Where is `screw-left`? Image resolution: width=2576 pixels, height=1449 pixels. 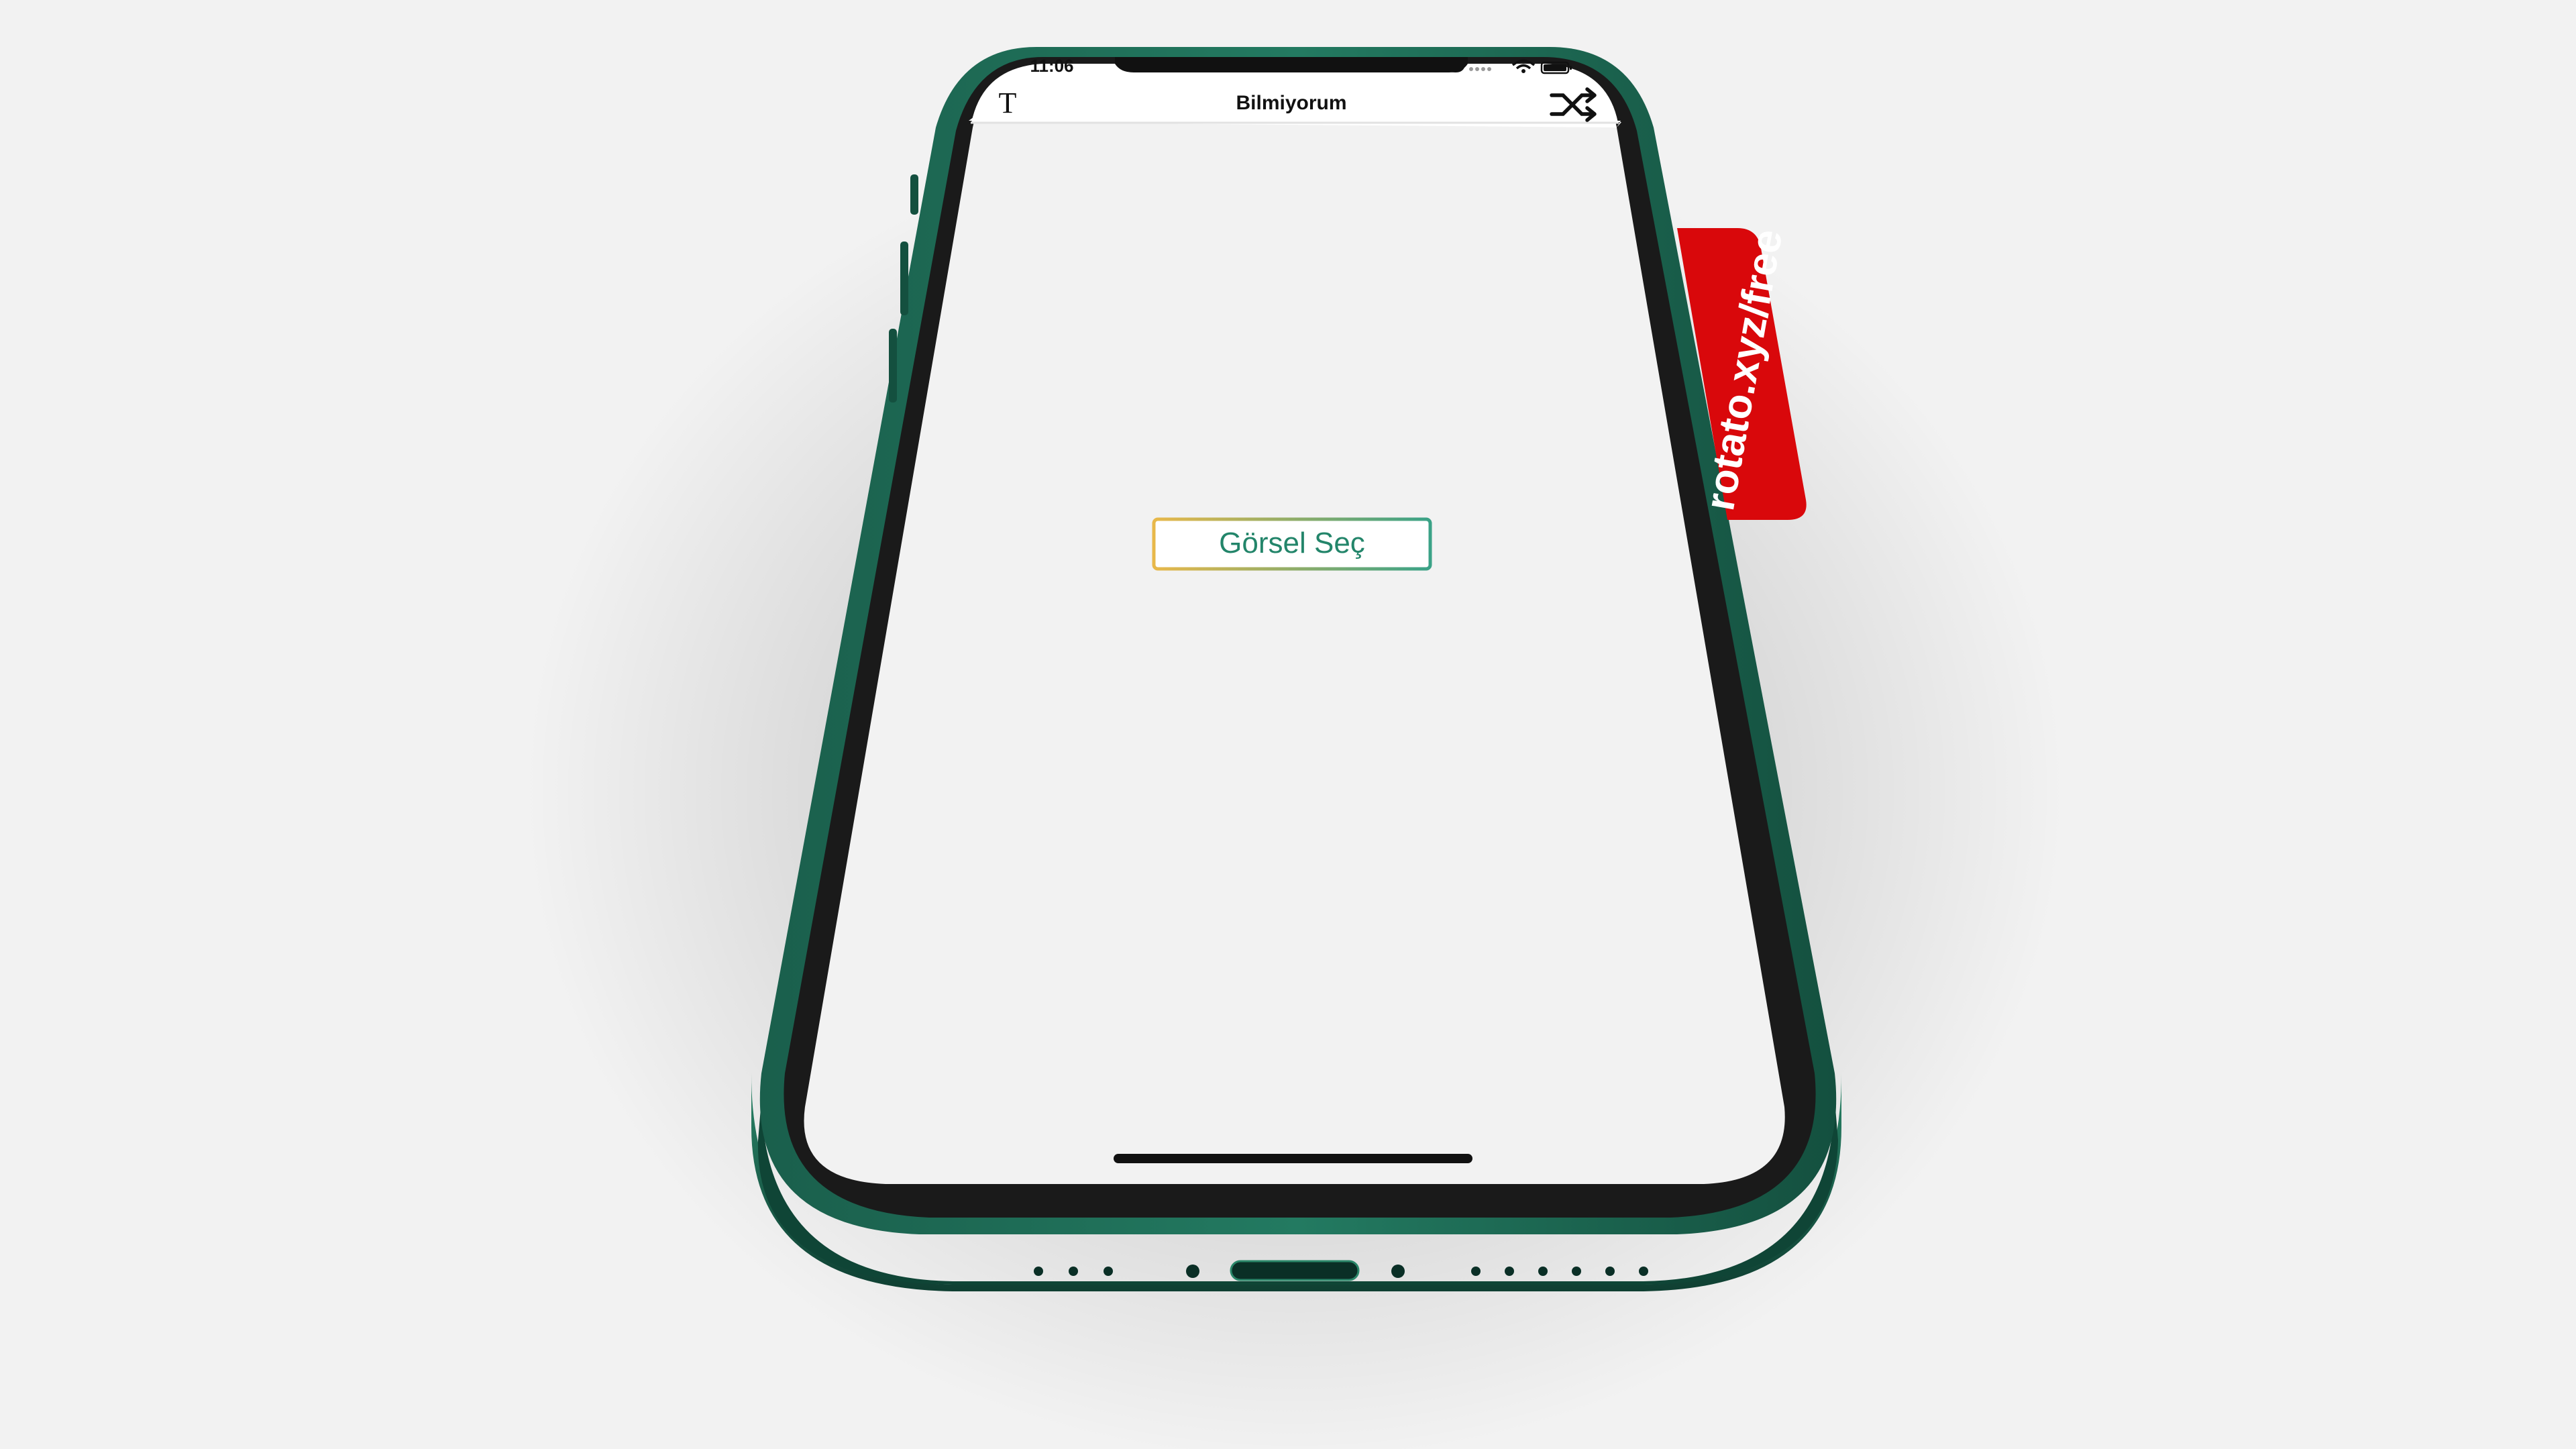
screw-left is located at coordinates (1192, 1271).